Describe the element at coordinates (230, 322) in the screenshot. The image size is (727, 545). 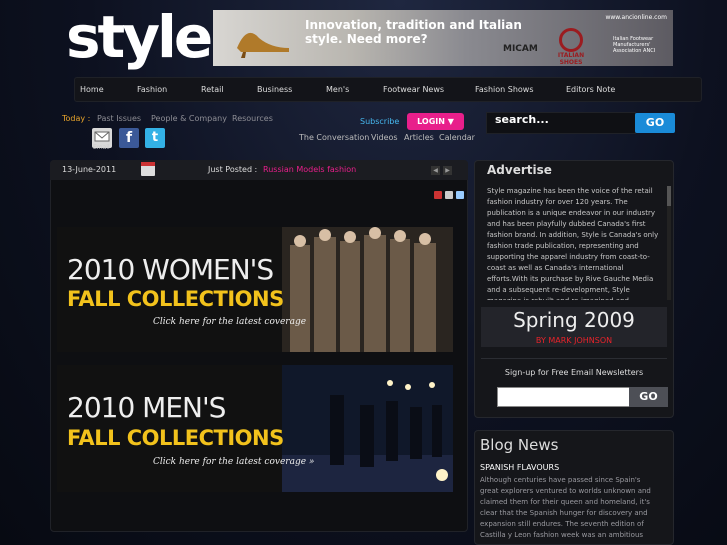
I see `promo-cta: Click here for the latest coverage` at that location.